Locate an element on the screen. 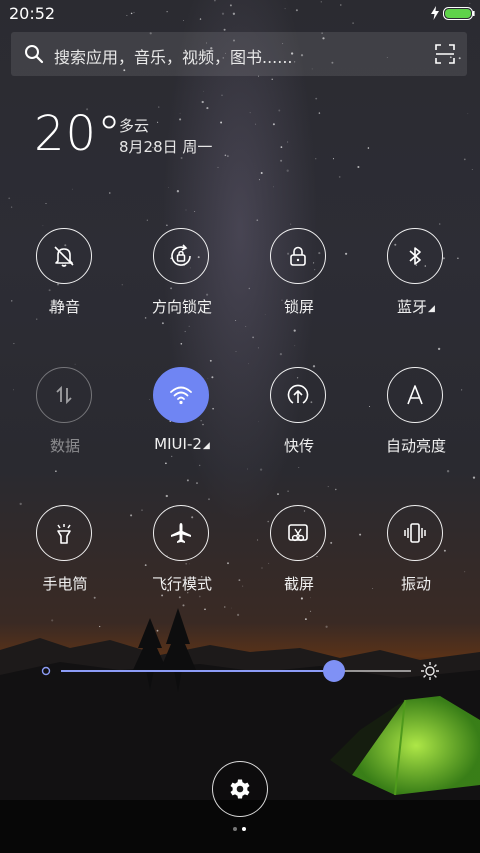 Image resolution: width=480 pixels, height=853 pixels. scan-icon is located at coordinates (445, 54).